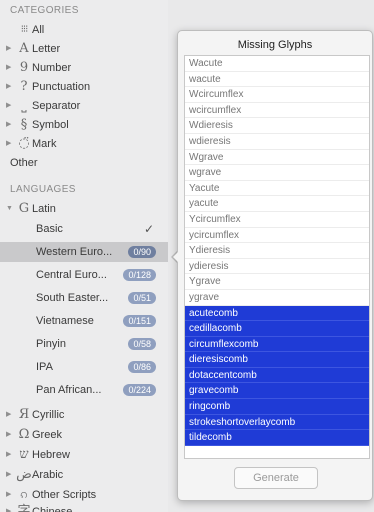 The image size is (374, 512). I want to click on subgroup-vietnamese: Vietnamese 0/151, so click(84, 321).